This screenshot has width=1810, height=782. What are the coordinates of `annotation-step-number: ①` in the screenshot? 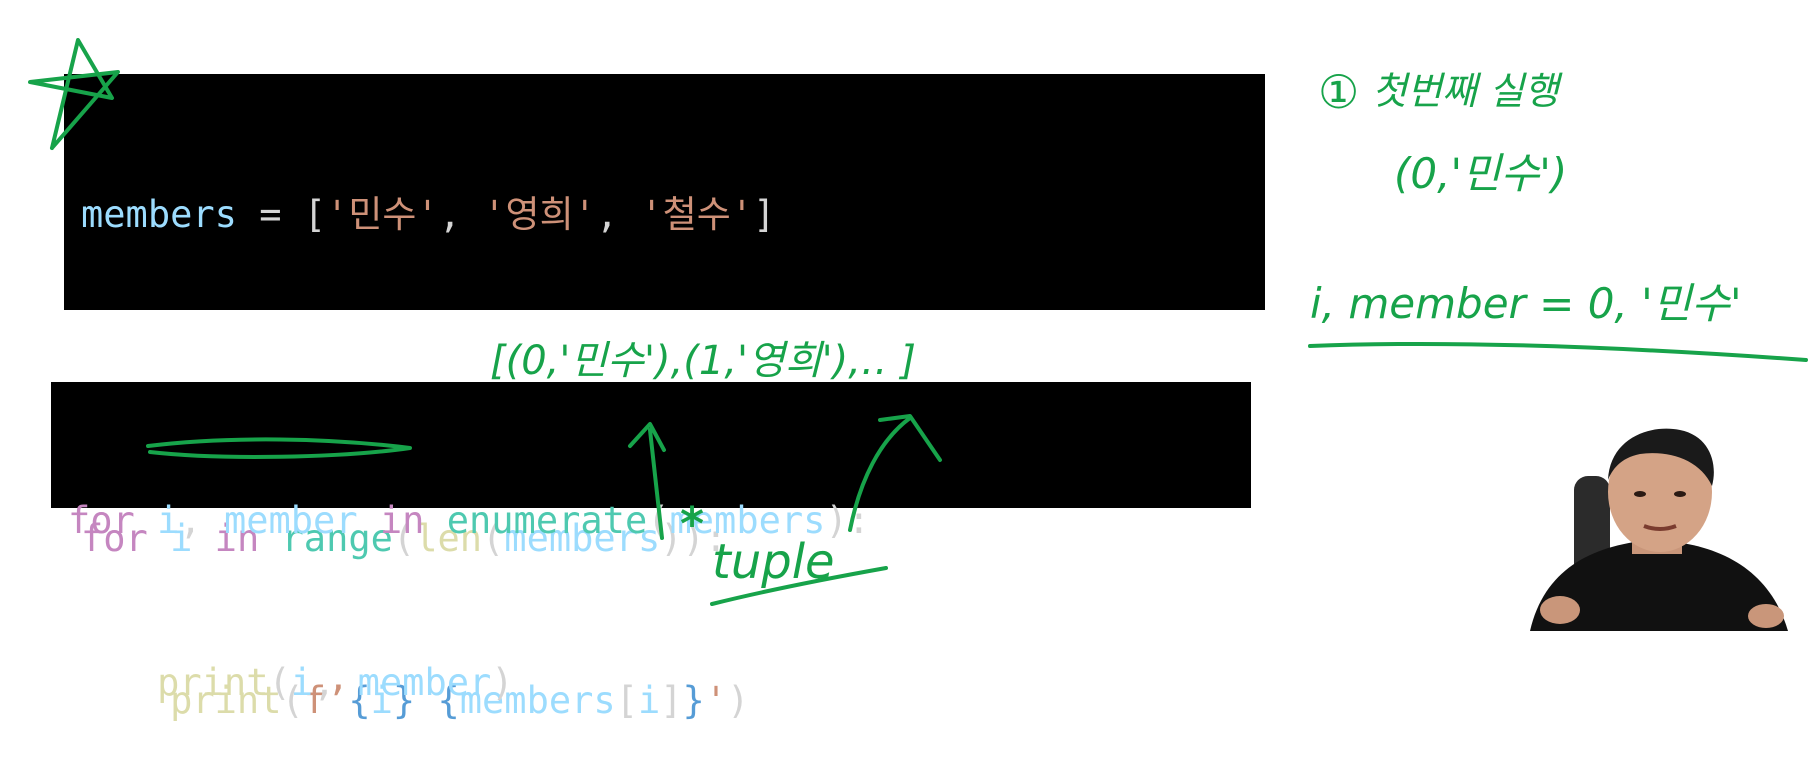 It's located at (1338, 92).